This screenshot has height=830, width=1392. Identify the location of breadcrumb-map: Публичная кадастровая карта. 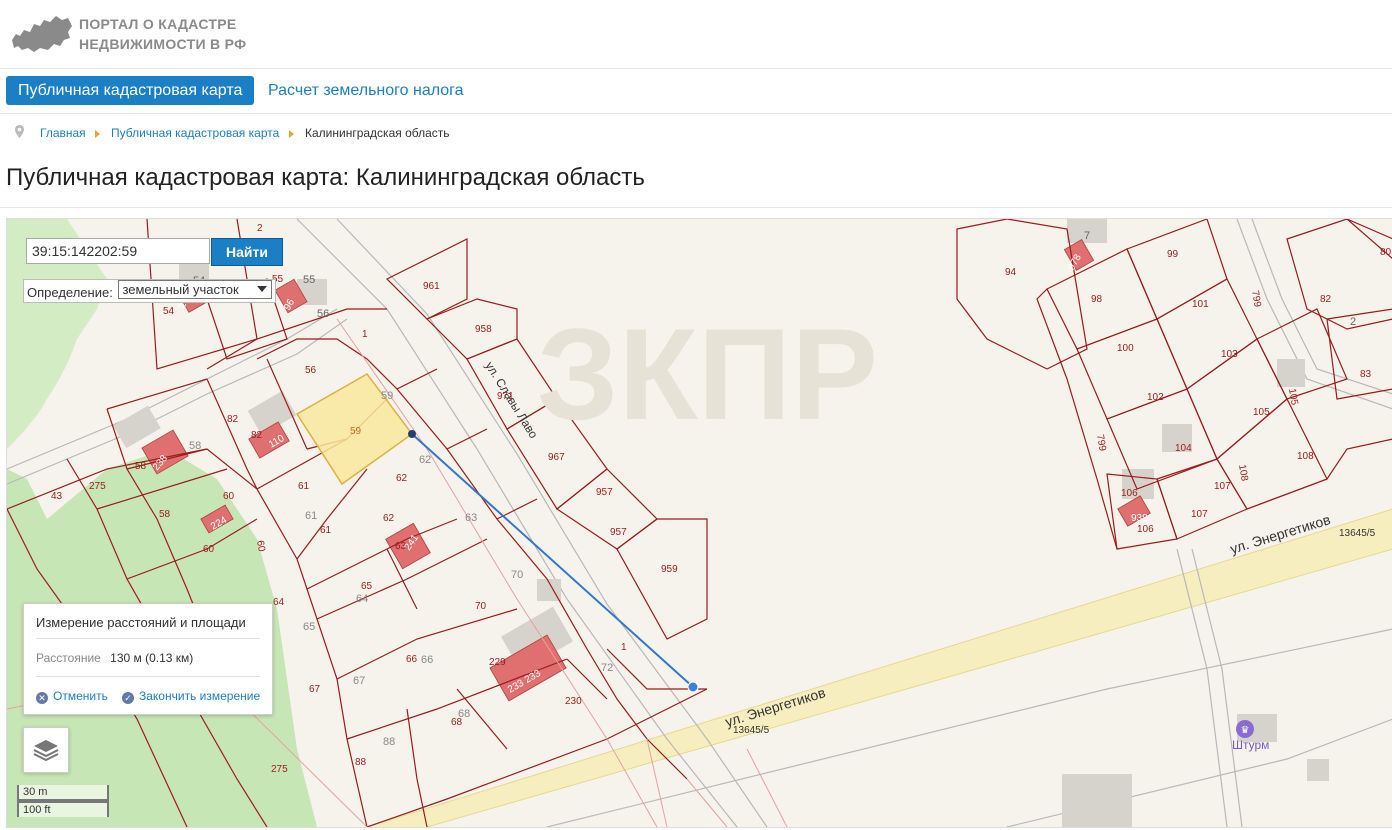
(195, 133).